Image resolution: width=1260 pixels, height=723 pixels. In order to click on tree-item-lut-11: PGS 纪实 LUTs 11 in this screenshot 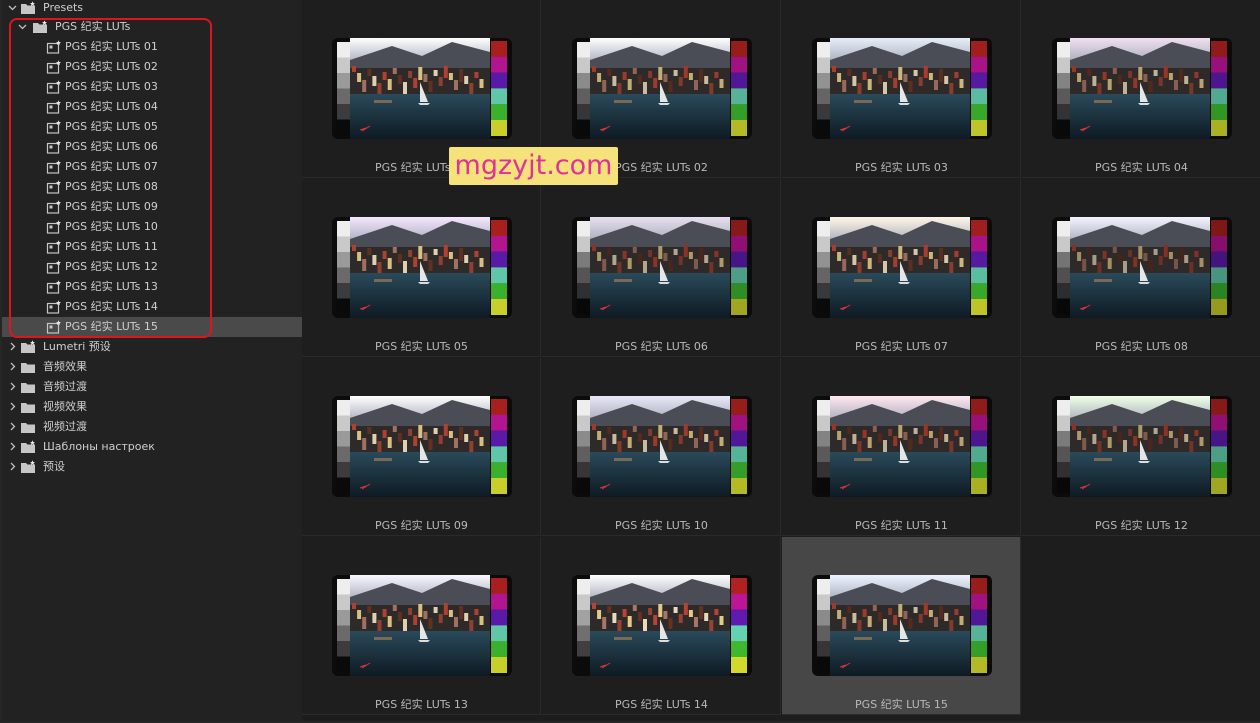, I will do `click(152, 247)`.